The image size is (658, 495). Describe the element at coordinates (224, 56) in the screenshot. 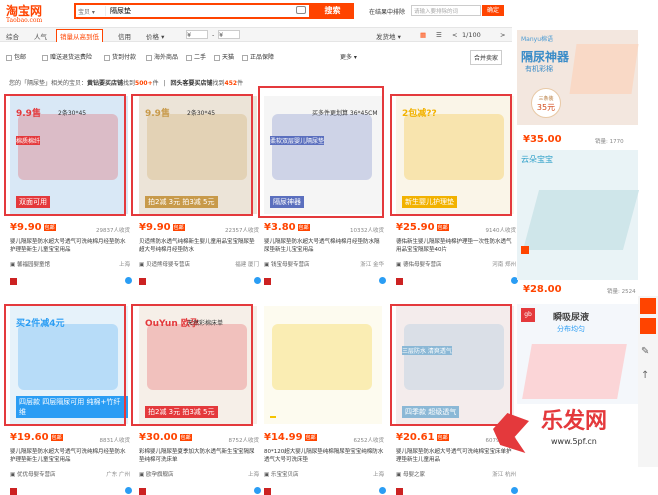

I see `filter-tmall: 天猫` at that location.